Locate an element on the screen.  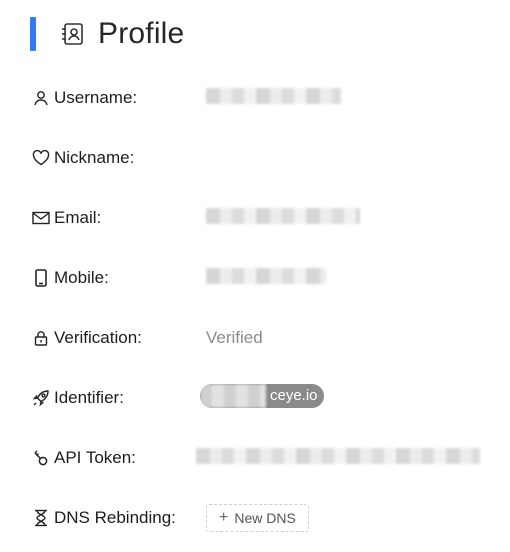
email-row: Email: is located at coordinates (265, 218).